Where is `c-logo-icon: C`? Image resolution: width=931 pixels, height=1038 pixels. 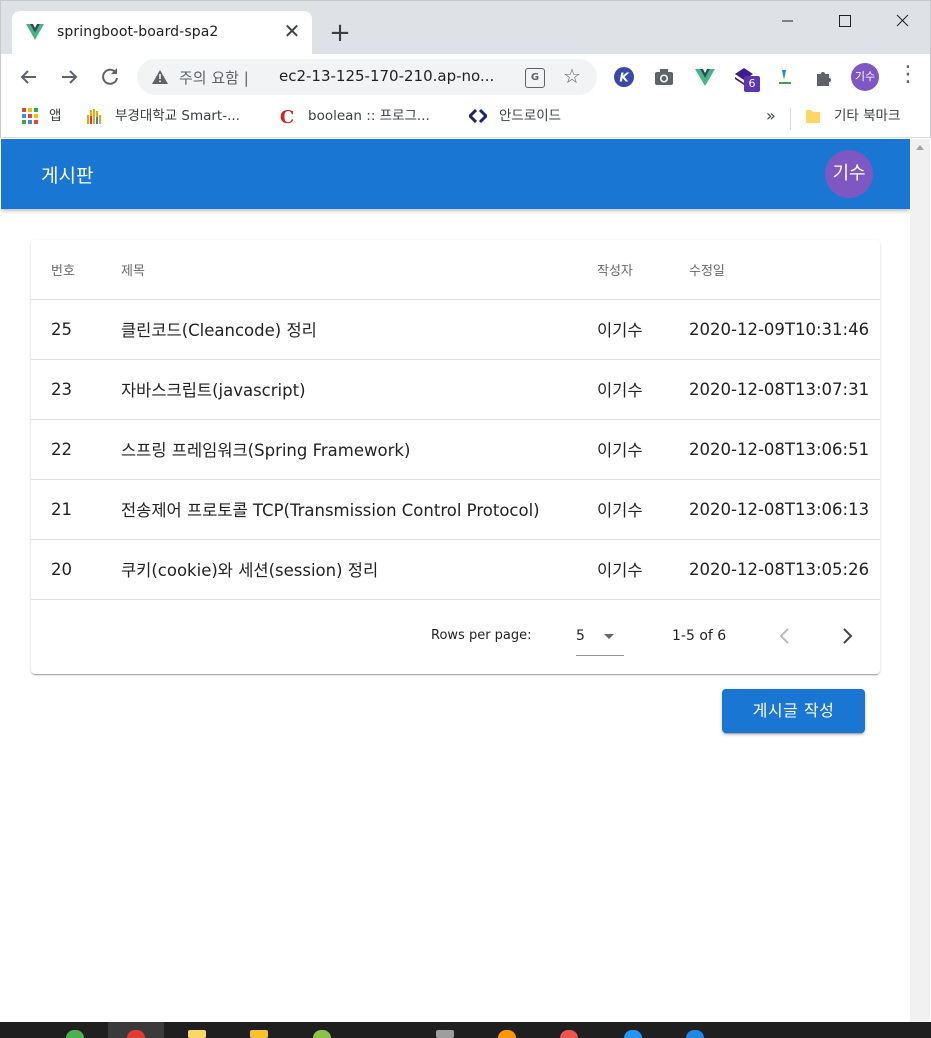 c-logo-icon: C is located at coordinates (287, 116).